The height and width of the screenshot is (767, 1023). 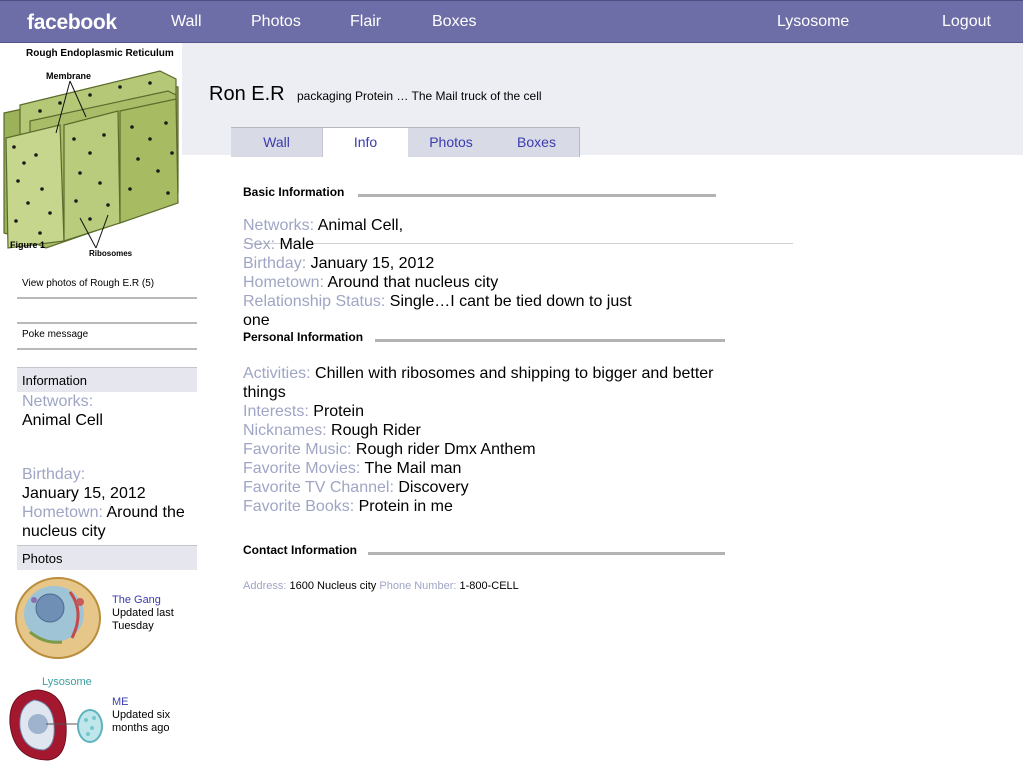 What do you see at coordinates (62, 420) in the screenshot?
I see `left-networks-value: Animal Cell` at bounding box center [62, 420].